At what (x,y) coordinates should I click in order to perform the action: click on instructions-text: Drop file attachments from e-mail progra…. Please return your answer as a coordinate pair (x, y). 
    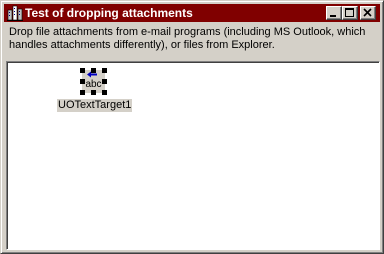
    Looking at the image, I should click on (187, 38).